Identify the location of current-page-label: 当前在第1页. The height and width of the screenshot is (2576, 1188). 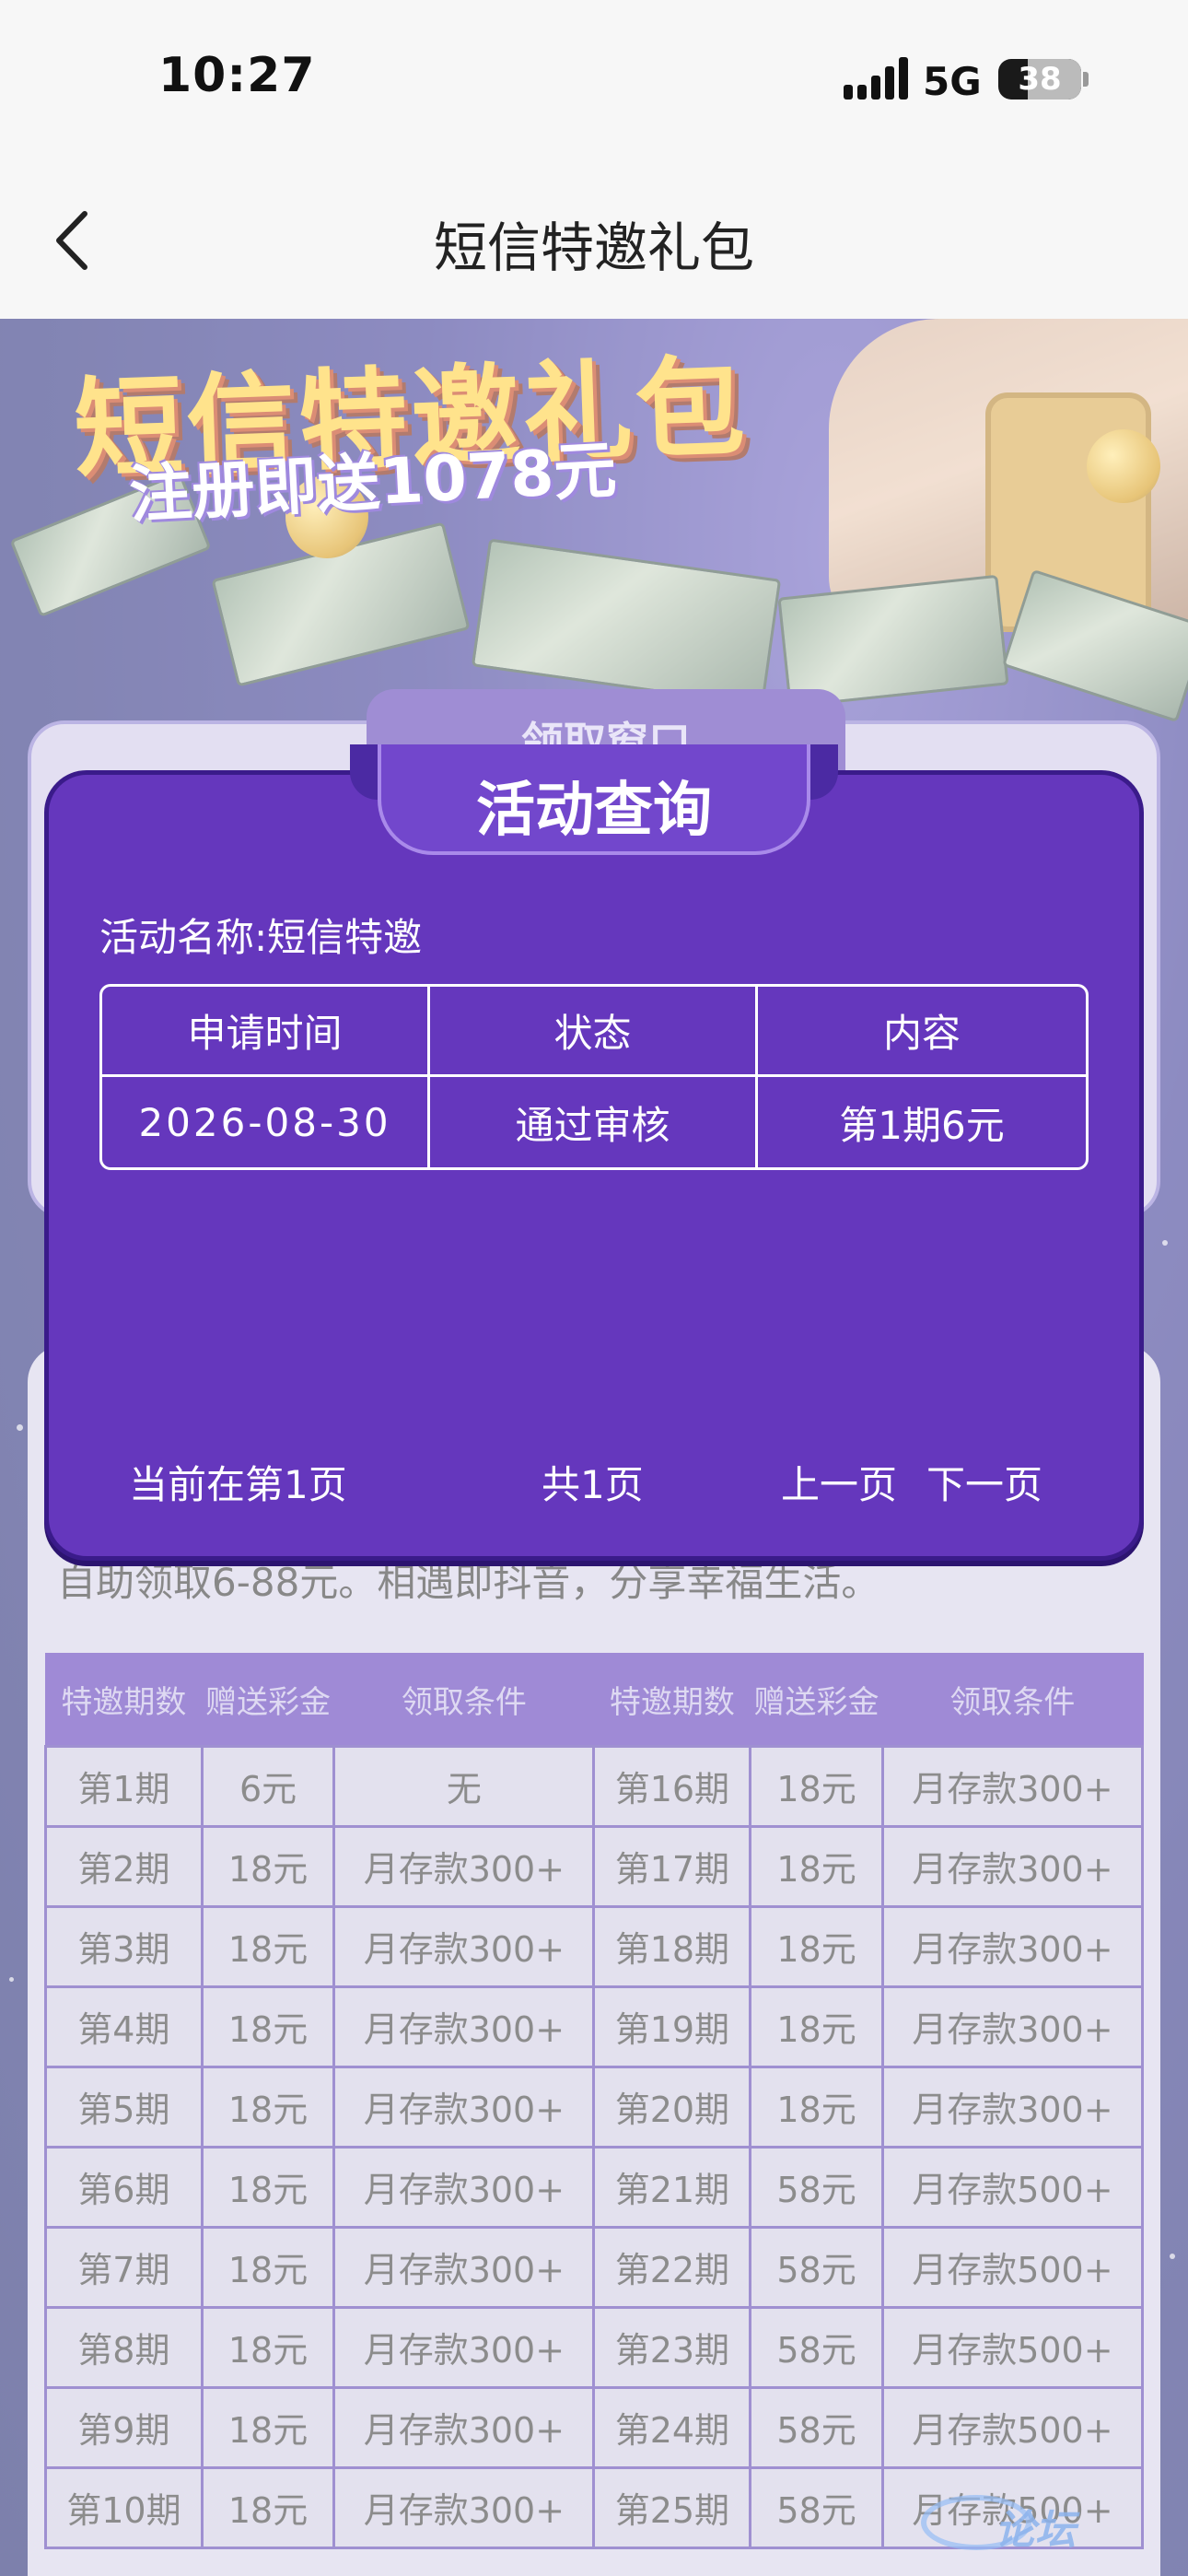
(238, 1484).